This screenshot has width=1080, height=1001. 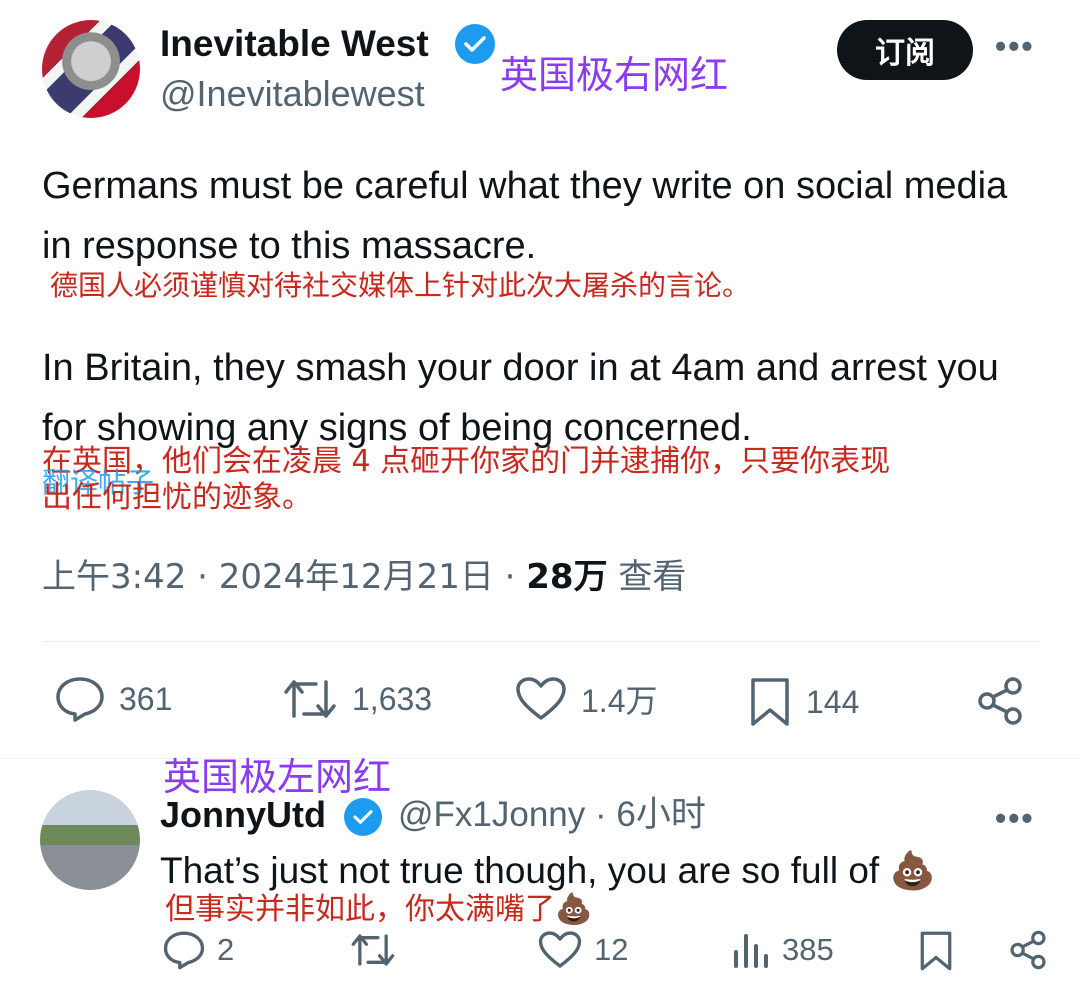 What do you see at coordinates (177, 497) in the screenshot?
I see `tweet-paragraph-2-translation-line2: 出任何担忧的迹象。` at bounding box center [177, 497].